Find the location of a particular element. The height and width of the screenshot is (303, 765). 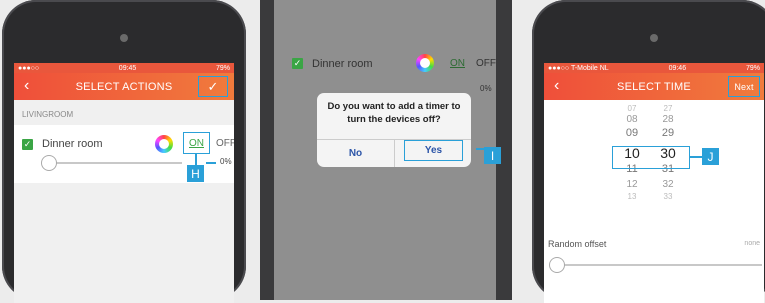

callout-label-j: J is located at coordinates (710, 156).